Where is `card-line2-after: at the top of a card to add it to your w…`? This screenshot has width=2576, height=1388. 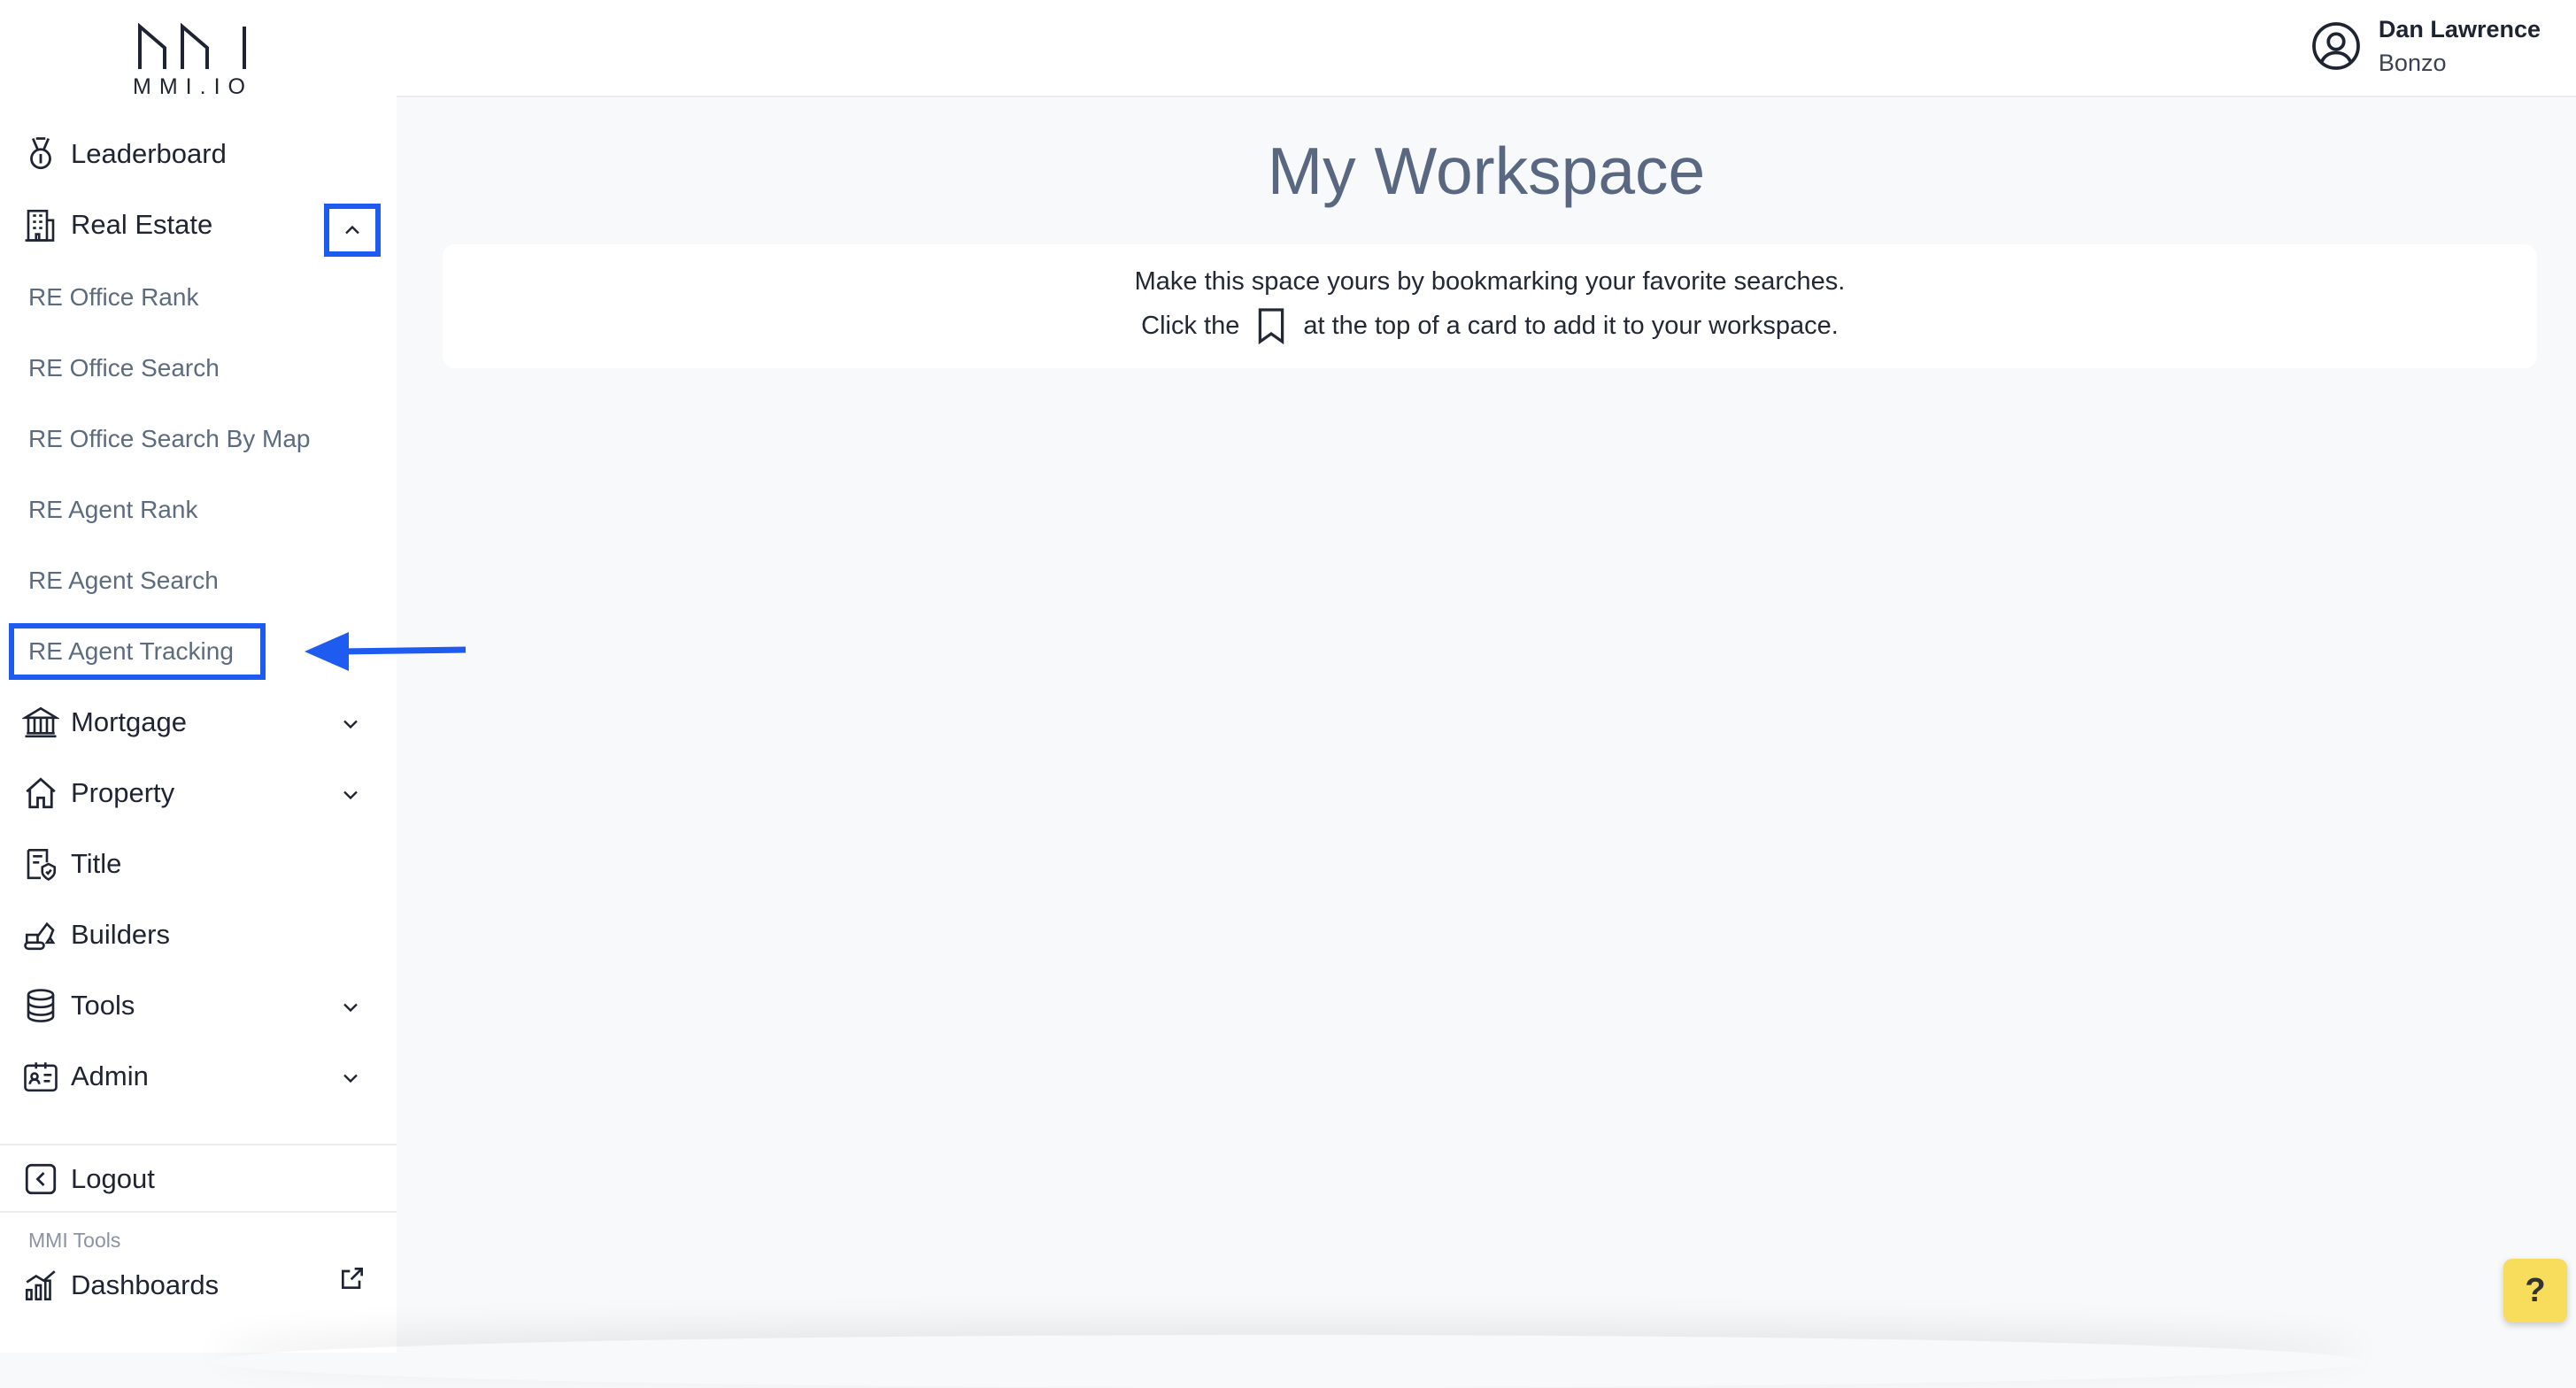 card-line2-after: at the top of a card to add it to your w… is located at coordinates (1571, 325).